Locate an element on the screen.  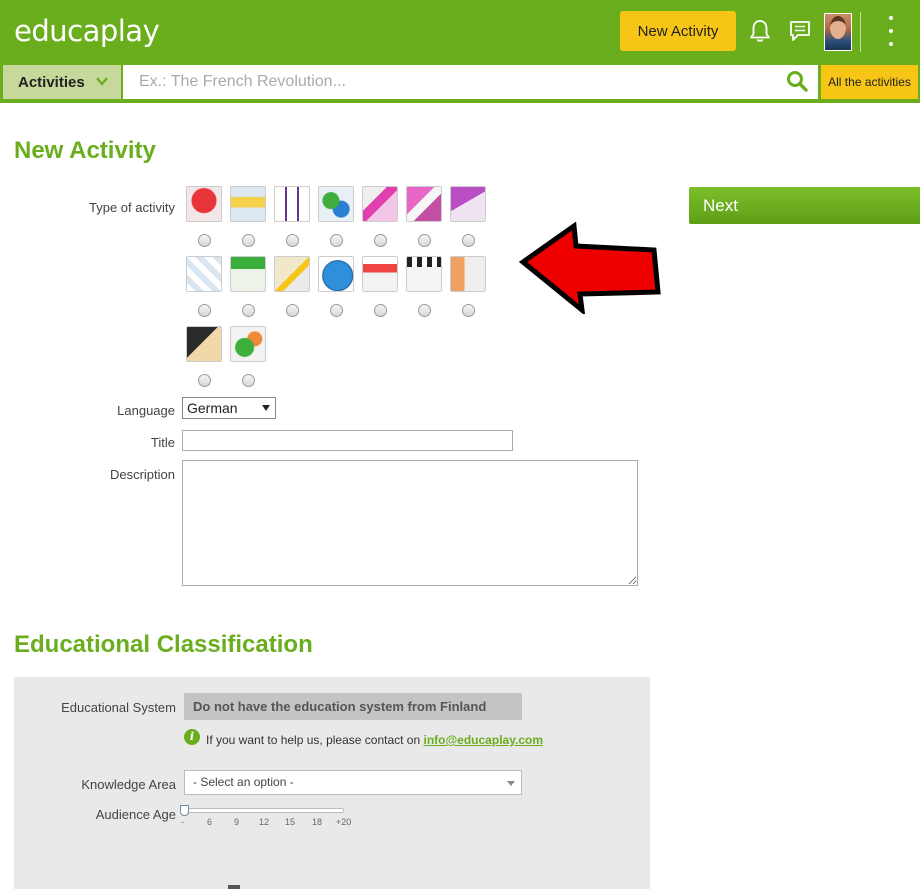
age-tick: 18 is located at coordinates (317, 822).